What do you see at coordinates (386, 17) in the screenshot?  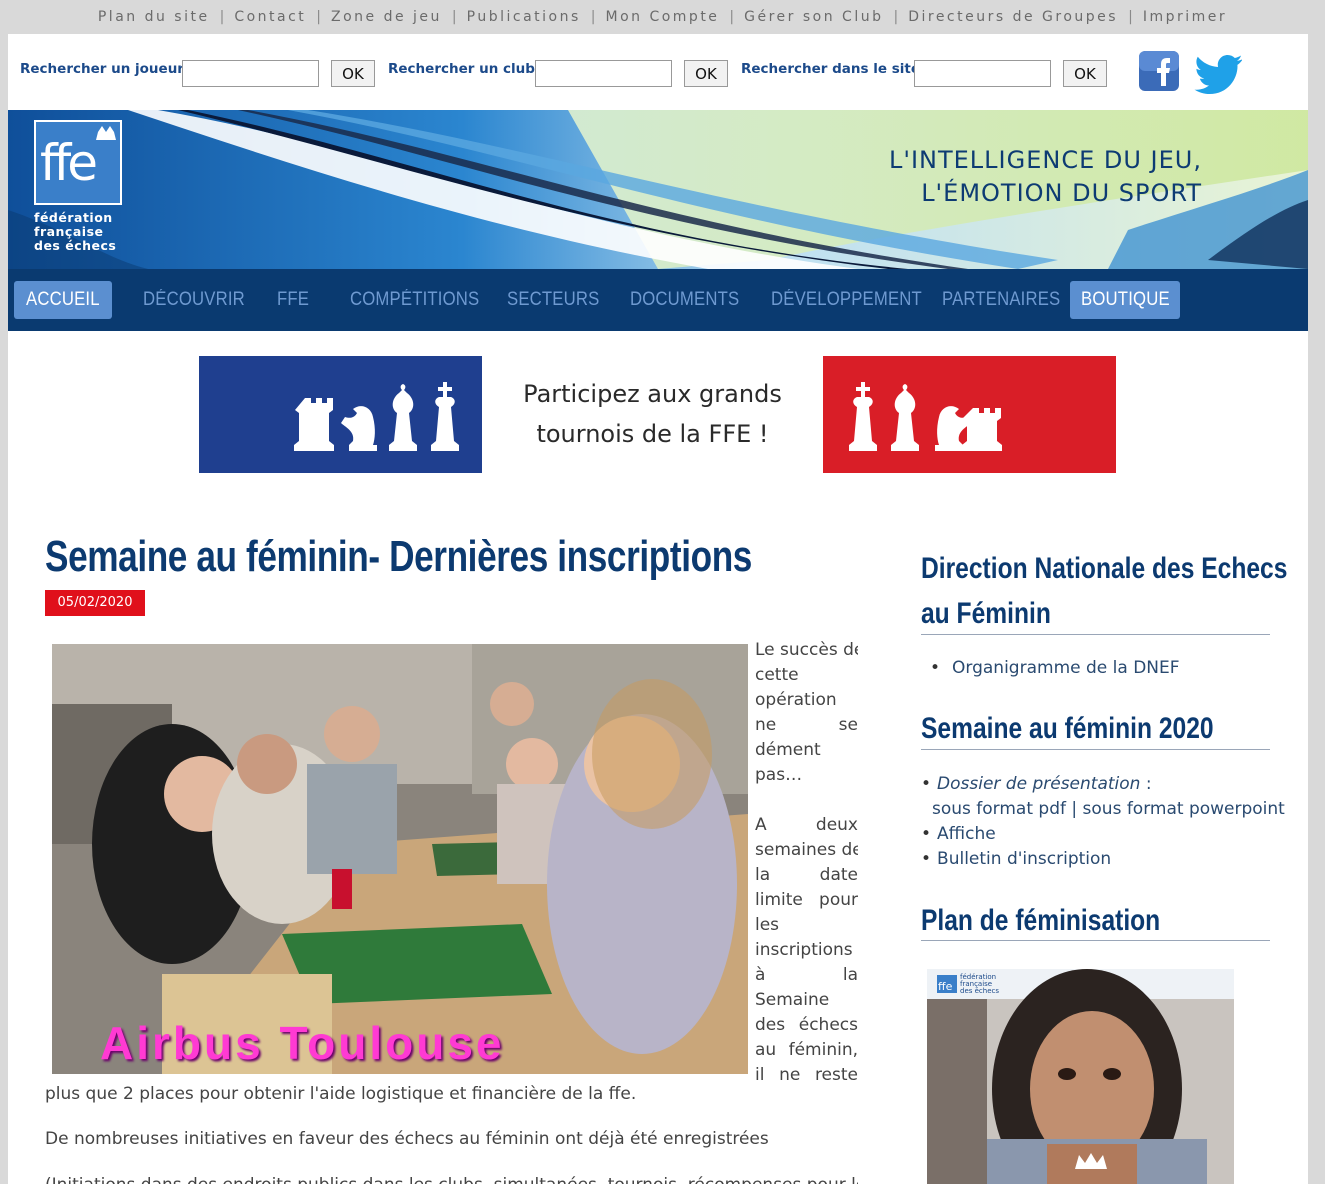 I see `link-zone-de-jeu: Zone de jeu` at bounding box center [386, 17].